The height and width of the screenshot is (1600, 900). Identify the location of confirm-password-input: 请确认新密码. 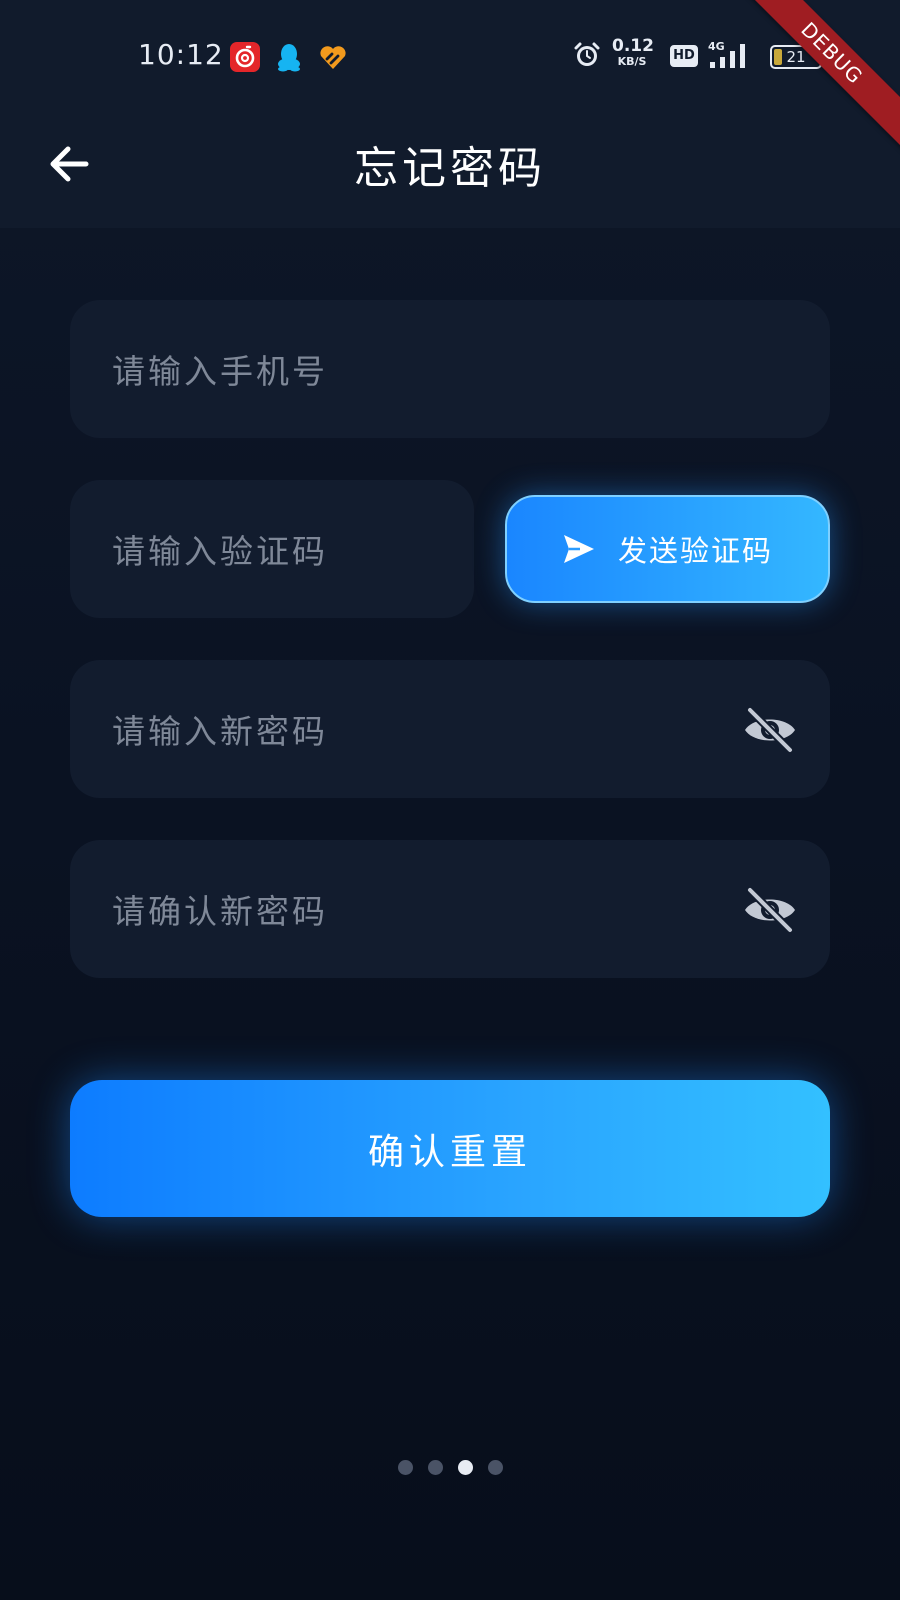
(450, 909).